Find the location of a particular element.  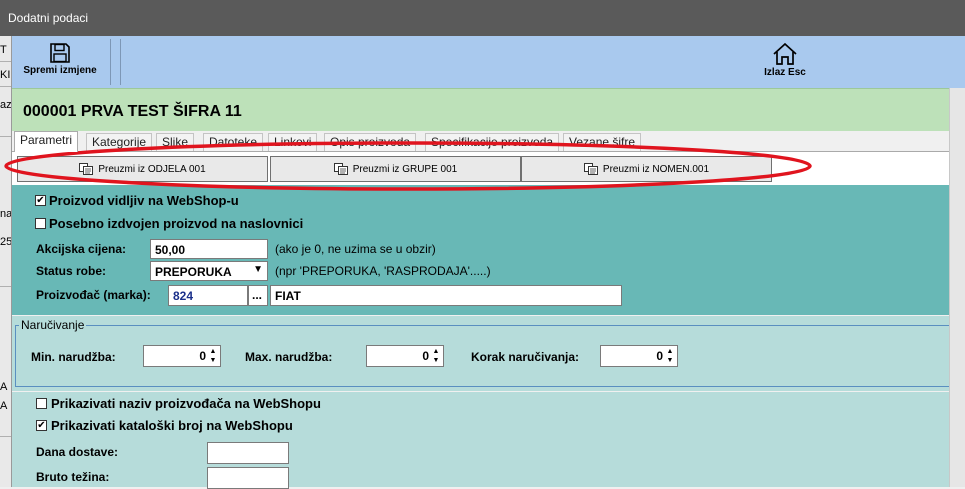

min-order-stepper: 0 ▲ ▼ is located at coordinates (182, 356).